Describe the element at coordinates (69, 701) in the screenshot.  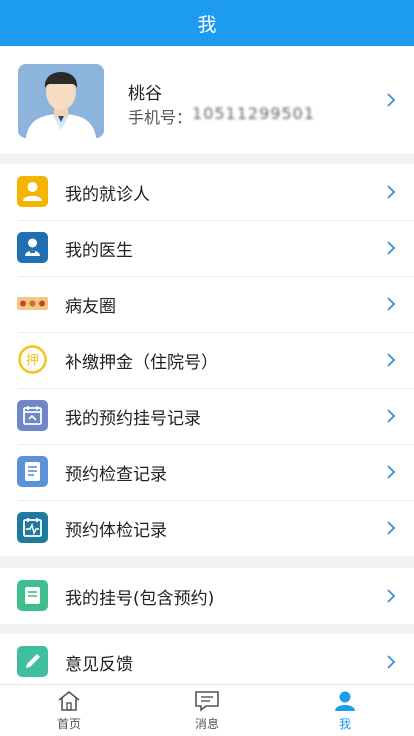
I see `home-icon` at that location.